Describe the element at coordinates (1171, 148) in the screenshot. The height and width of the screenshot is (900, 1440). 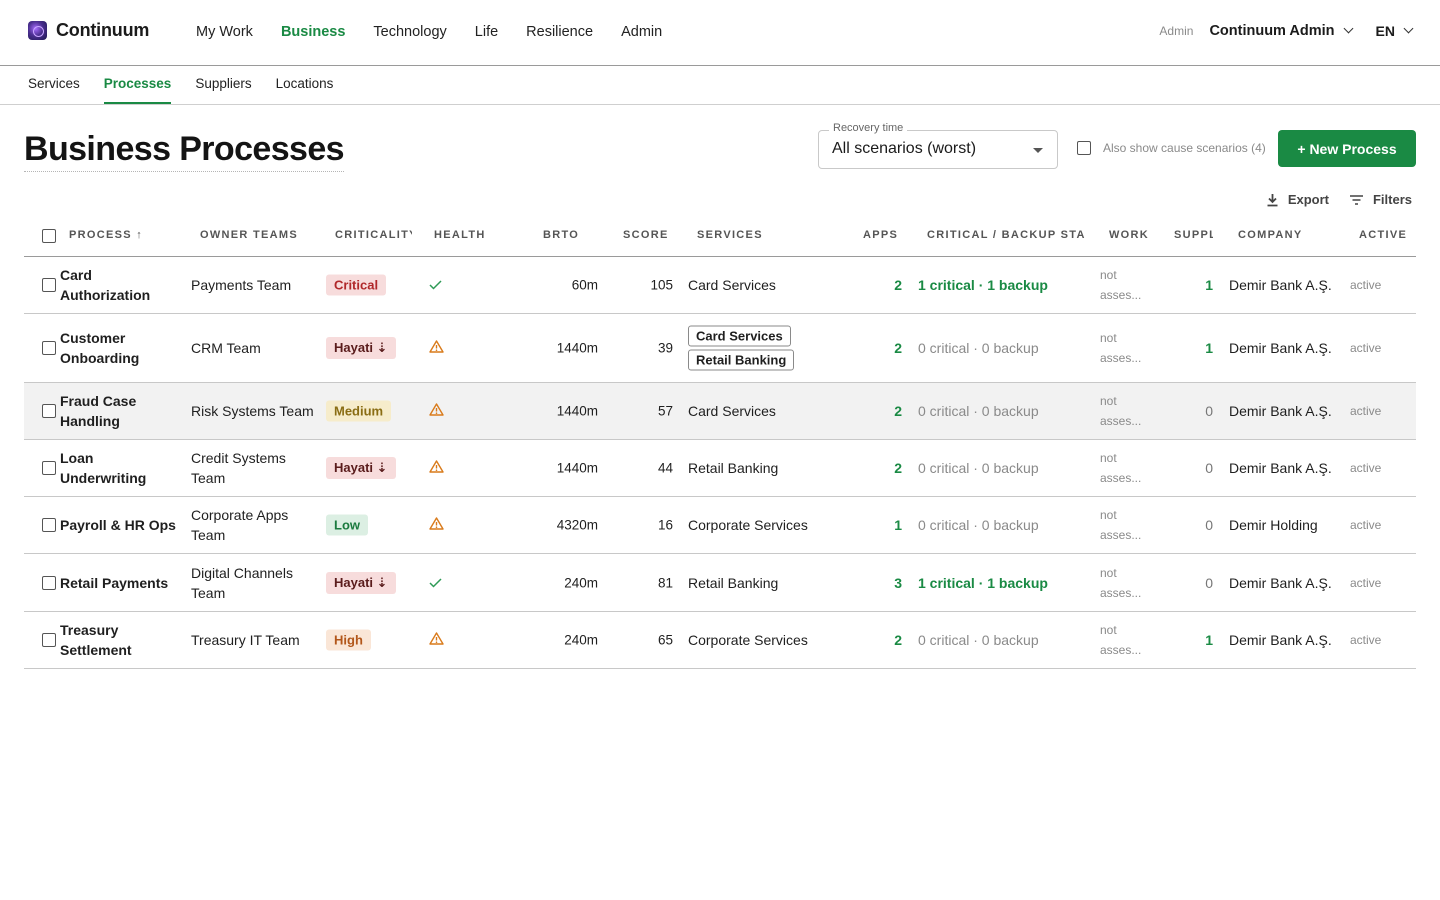
I see `cause-scenarios-toggle: Also show cause scenarios (4)` at that location.